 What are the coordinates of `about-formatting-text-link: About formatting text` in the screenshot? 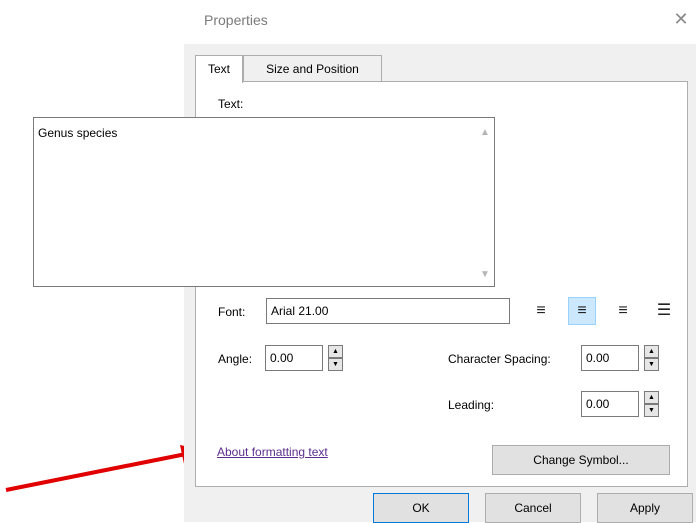 It's located at (272, 452).